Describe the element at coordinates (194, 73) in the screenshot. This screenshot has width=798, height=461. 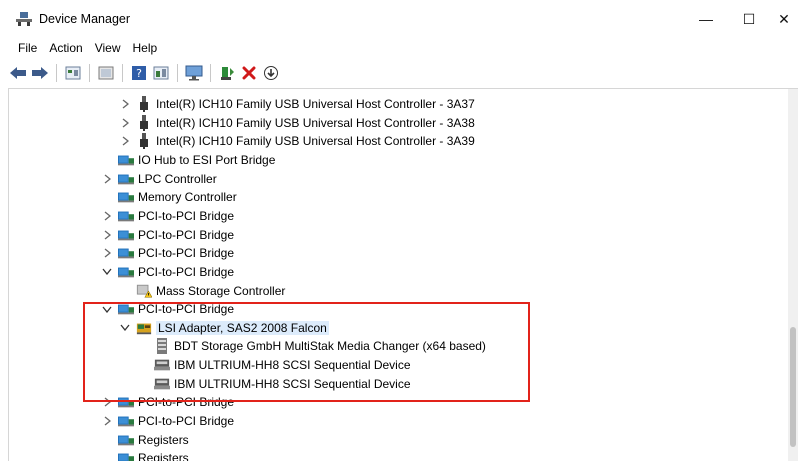
I see `monitor-icon` at that location.